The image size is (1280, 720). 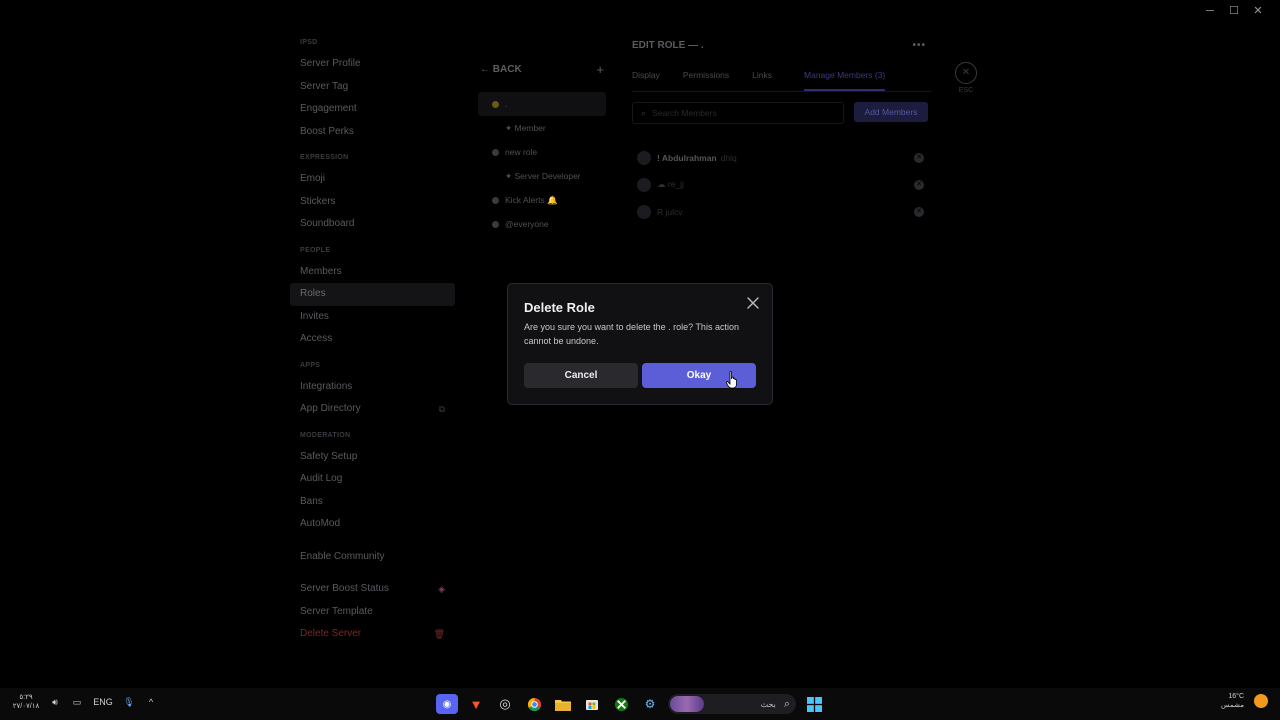 What do you see at coordinates (845, 80) in the screenshot?
I see `tab-manage-members: Manage Members (3)` at bounding box center [845, 80].